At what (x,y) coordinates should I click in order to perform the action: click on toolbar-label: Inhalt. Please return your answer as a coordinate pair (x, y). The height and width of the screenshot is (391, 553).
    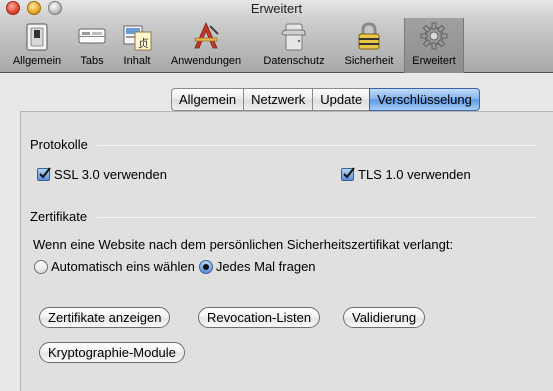
    Looking at the image, I should click on (137, 61).